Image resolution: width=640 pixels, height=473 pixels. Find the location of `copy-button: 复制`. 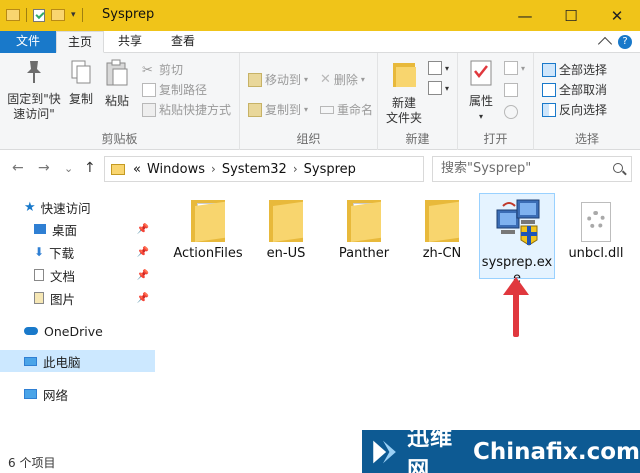

copy-button: 复制 is located at coordinates (81, 83).